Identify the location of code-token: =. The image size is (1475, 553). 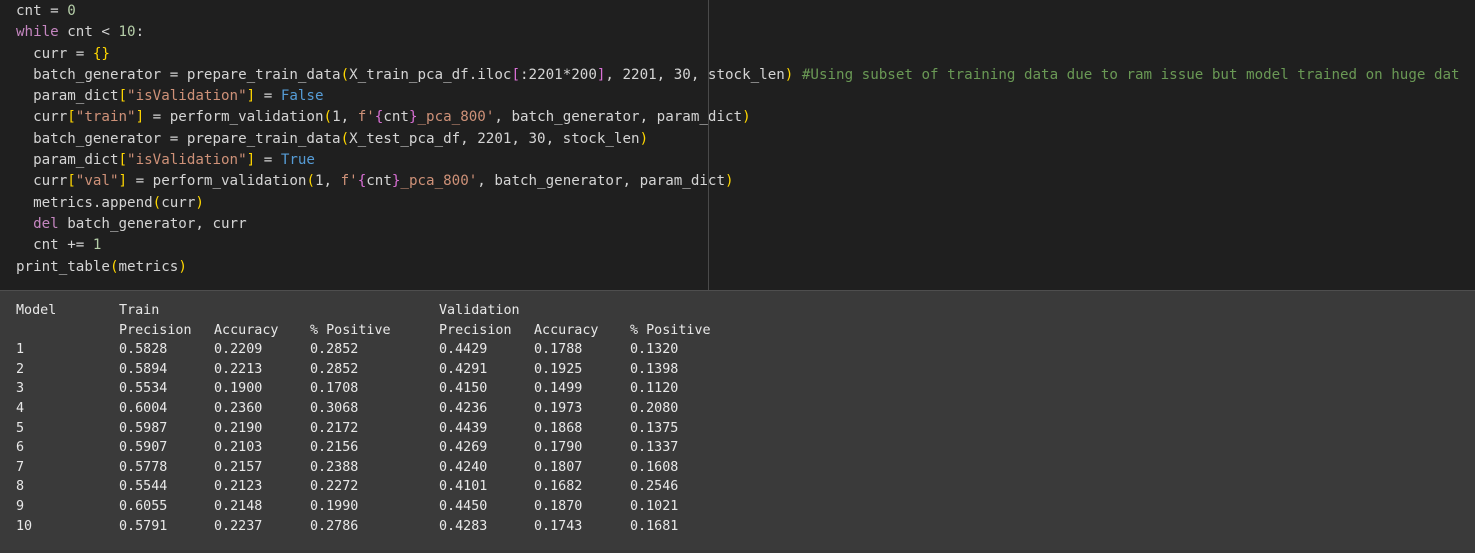
(268, 160).